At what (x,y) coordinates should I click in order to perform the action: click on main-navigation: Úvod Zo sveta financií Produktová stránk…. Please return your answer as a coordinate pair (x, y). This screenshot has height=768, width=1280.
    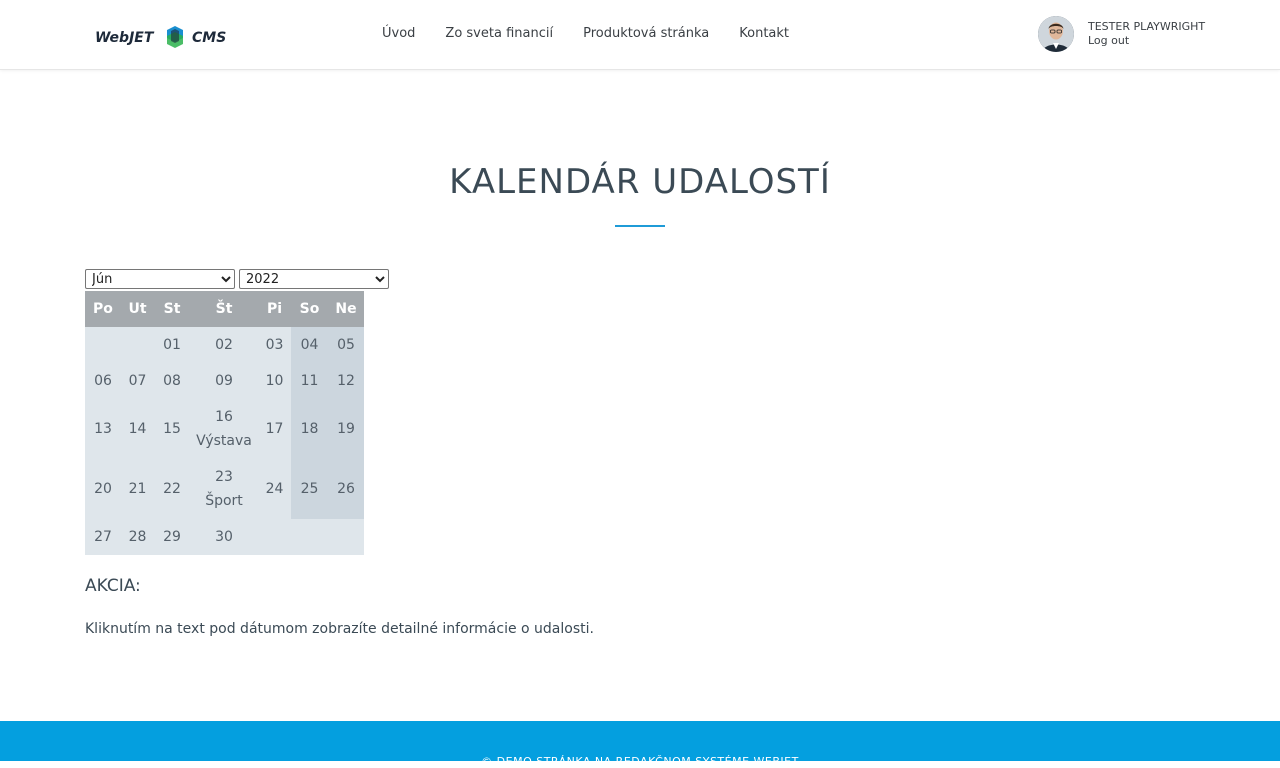
    Looking at the image, I should click on (585, 33).